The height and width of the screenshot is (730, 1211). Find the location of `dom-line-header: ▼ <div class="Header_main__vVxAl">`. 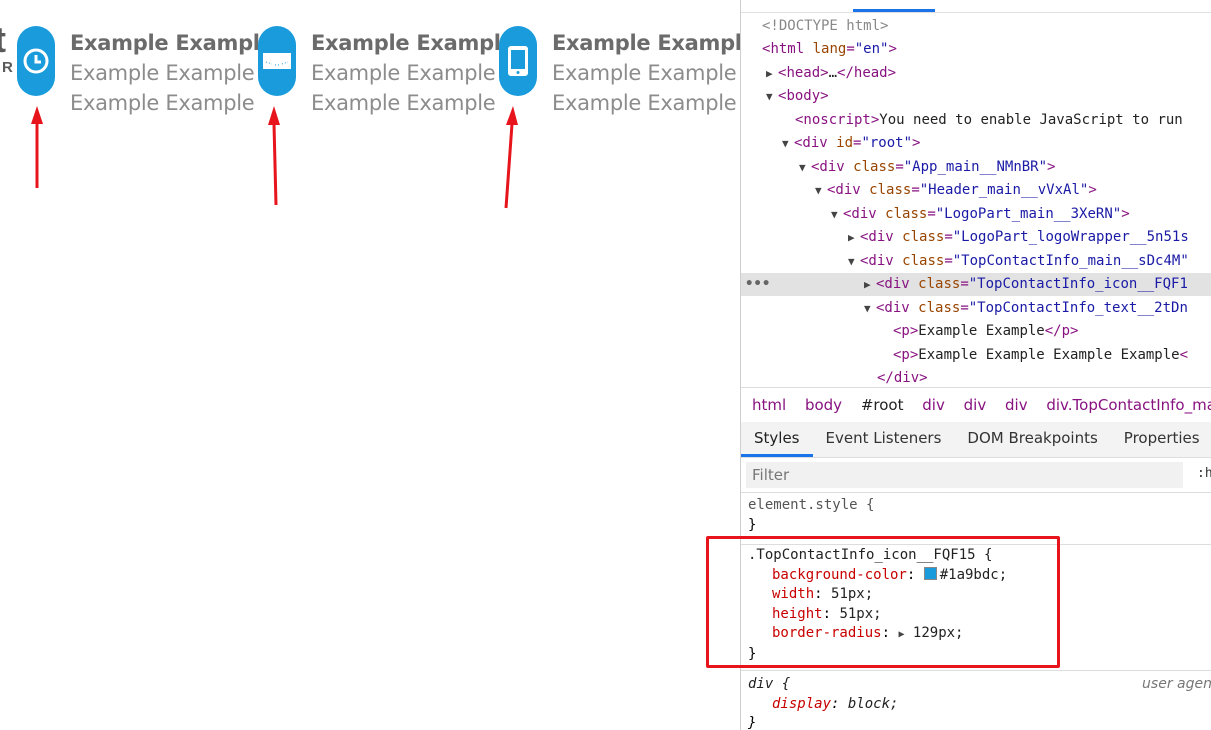

dom-line-header: ▼ <div class="Header_main__vVxAl"> is located at coordinates (976, 190).